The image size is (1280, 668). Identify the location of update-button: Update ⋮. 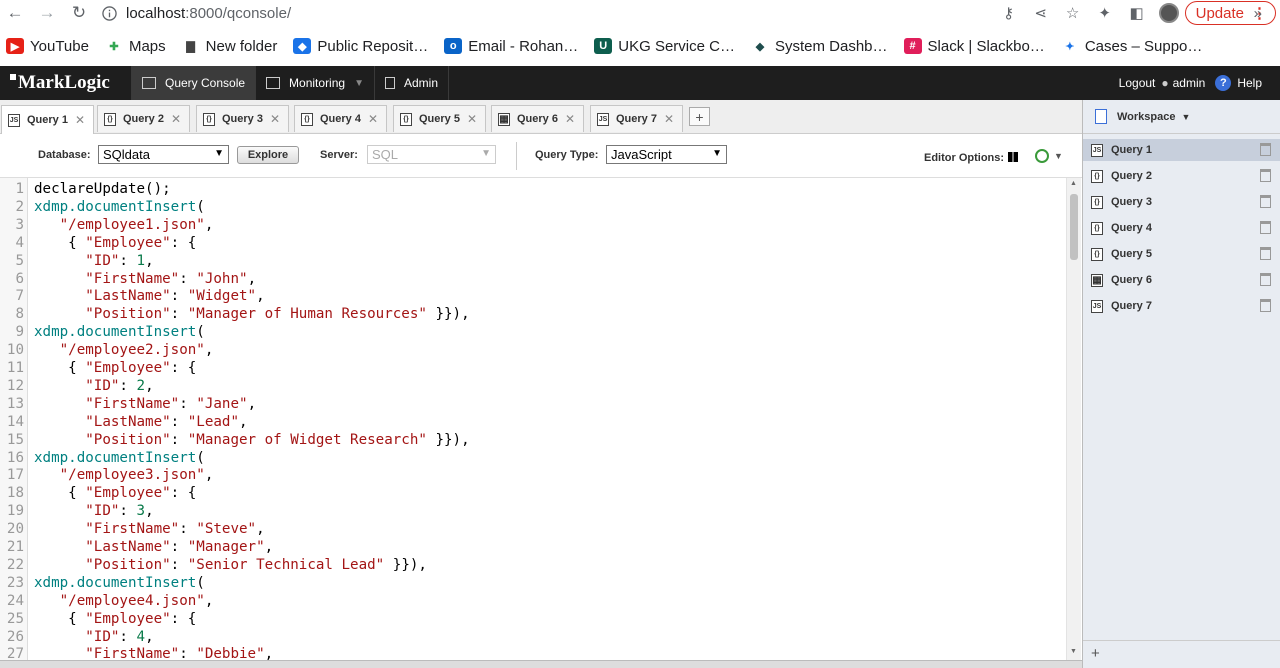
(1230, 13).